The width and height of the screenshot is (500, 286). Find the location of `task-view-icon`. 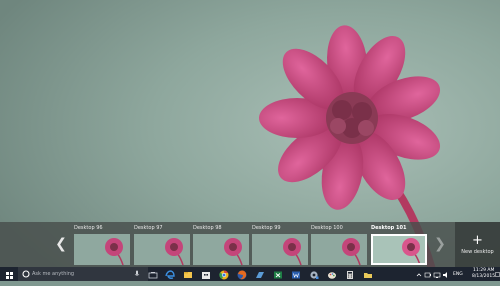

task-view-icon is located at coordinates (153, 274).